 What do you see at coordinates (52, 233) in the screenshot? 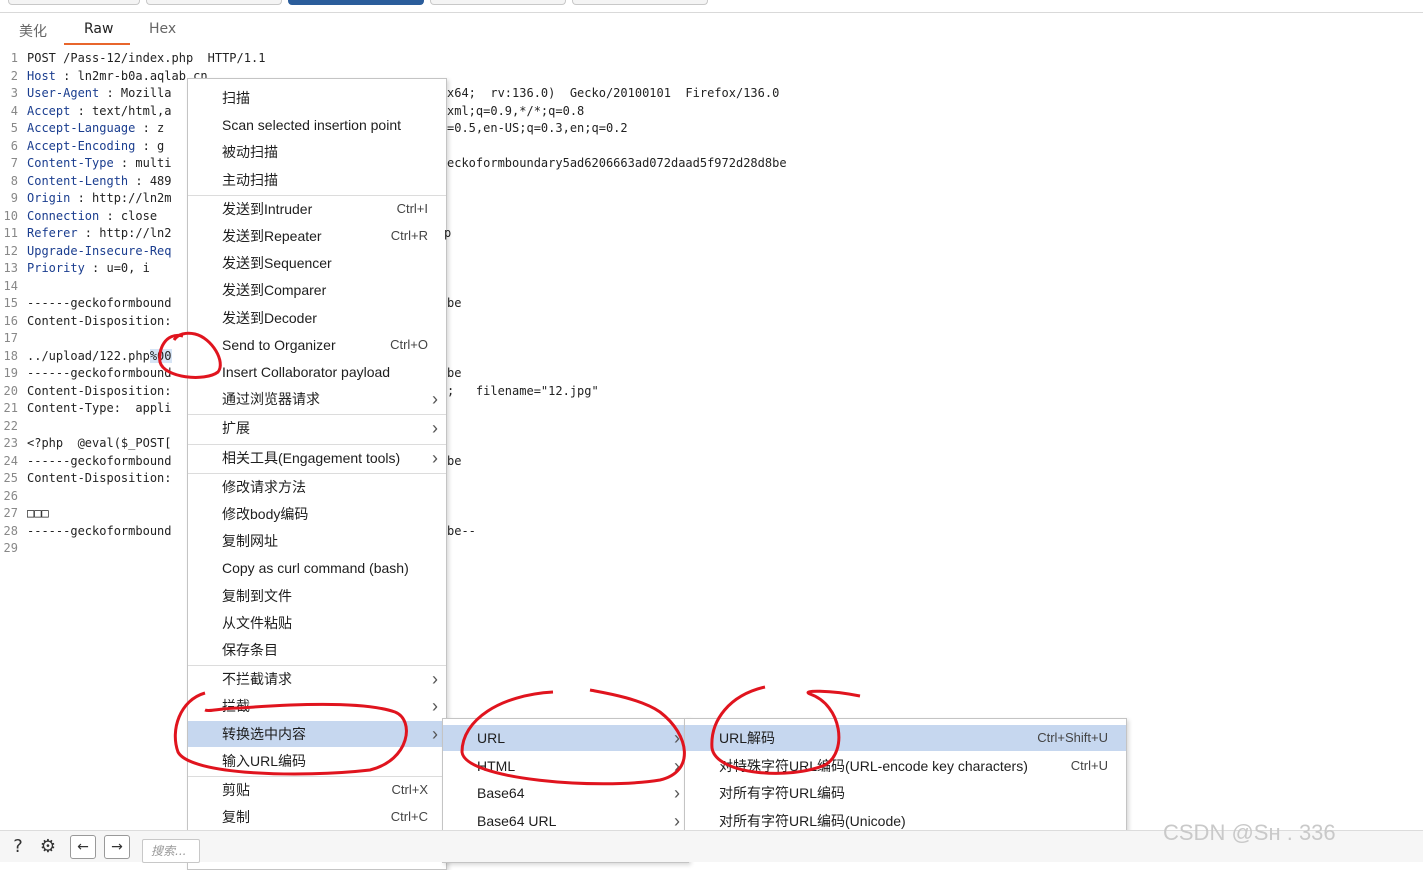
I see `header-name: Referer` at bounding box center [52, 233].